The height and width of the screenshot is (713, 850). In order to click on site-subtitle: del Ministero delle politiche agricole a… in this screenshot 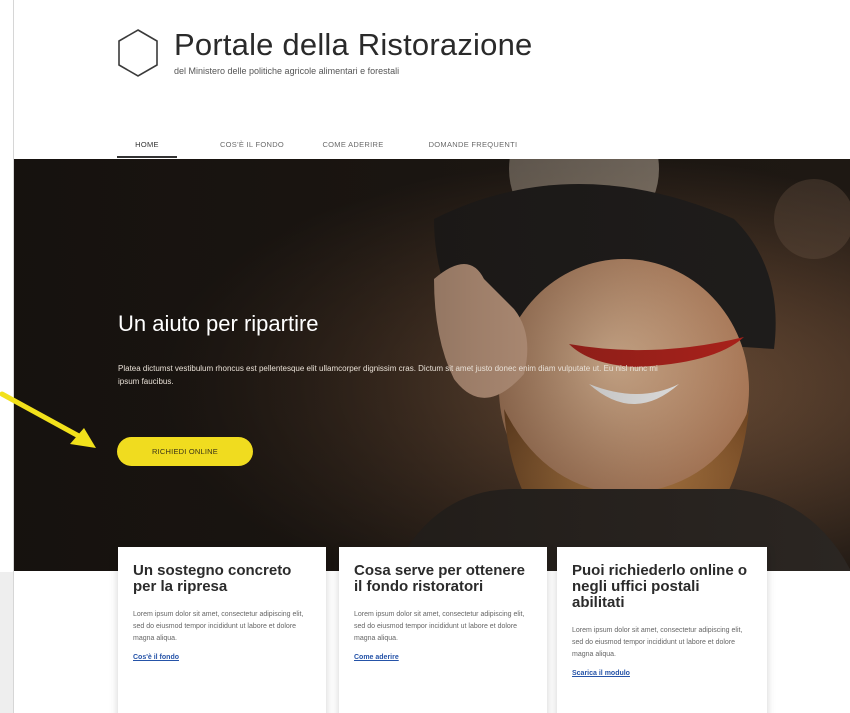, I will do `click(287, 71)`.